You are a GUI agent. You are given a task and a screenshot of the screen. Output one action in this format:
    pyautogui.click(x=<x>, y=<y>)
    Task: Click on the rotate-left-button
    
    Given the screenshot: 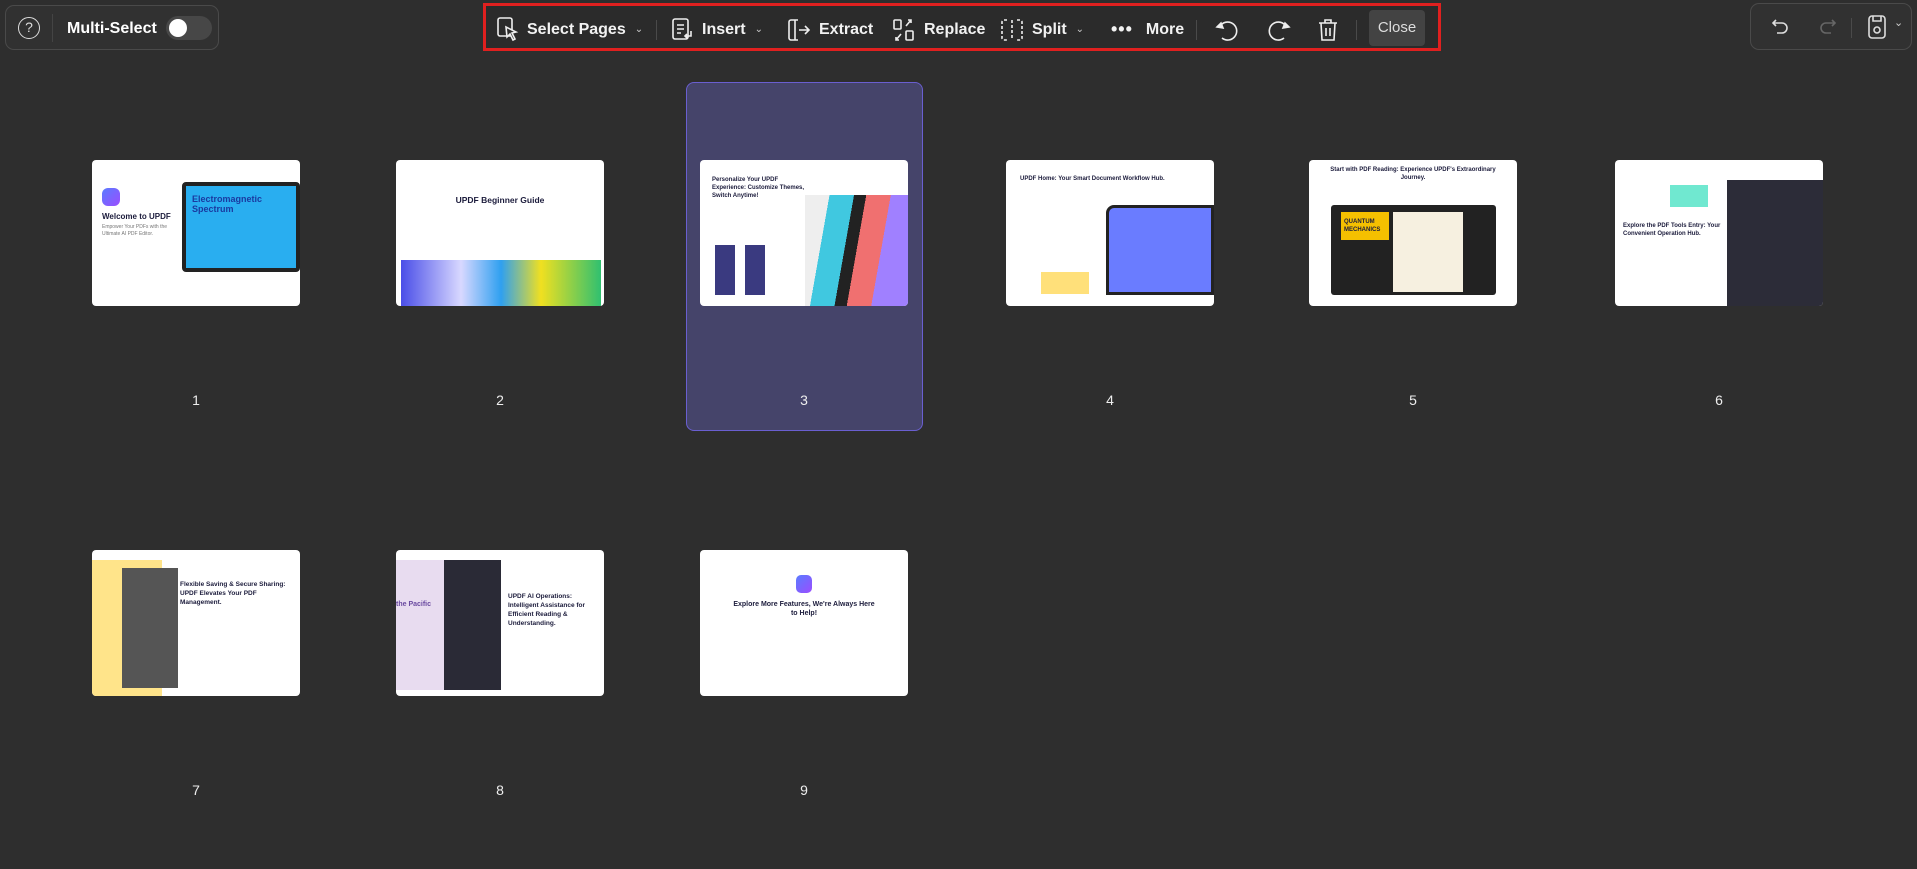 What is the action you would take?
    pyautogui.click(x=1227, y=29)
    